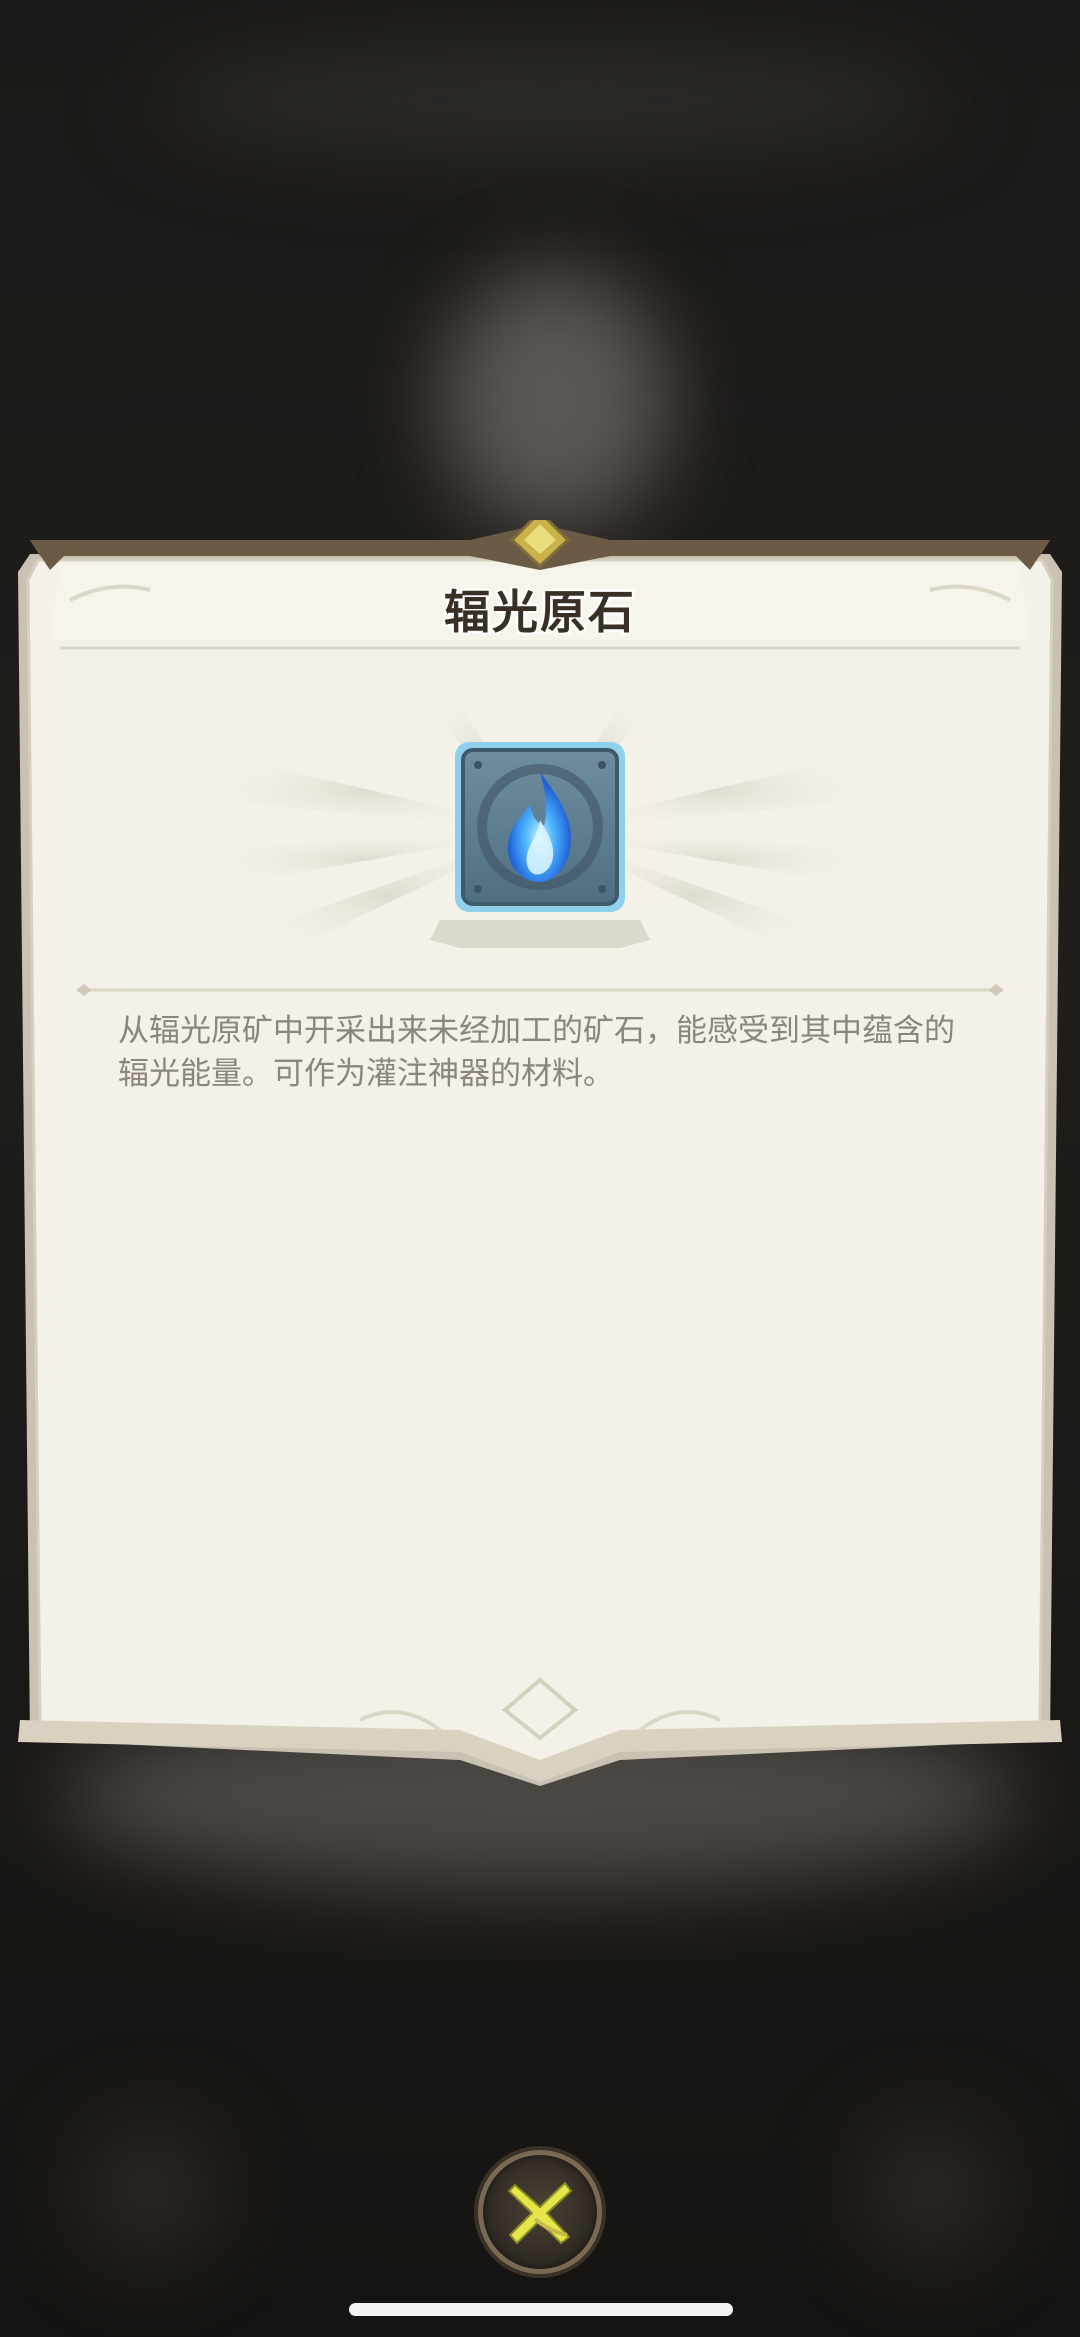  What do you see at coordinates (540, 612) in the screenshot?
I see `item-title: 辐光原石` at bounding box center [540, 612].